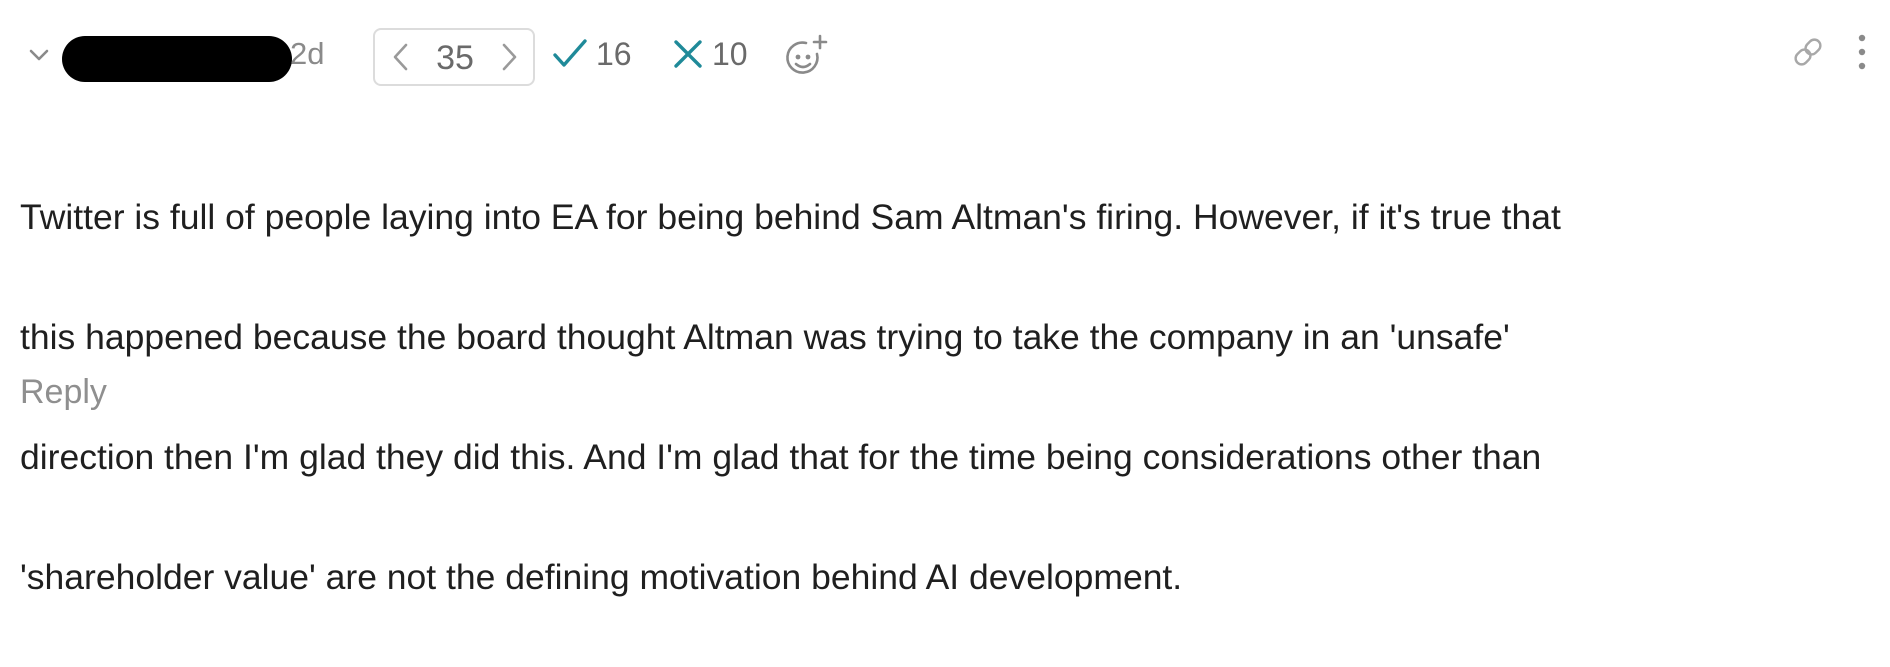 The width and height of the screenshot is (1890, 667). I want to click on chevron-right-icon, so click(509, 57).